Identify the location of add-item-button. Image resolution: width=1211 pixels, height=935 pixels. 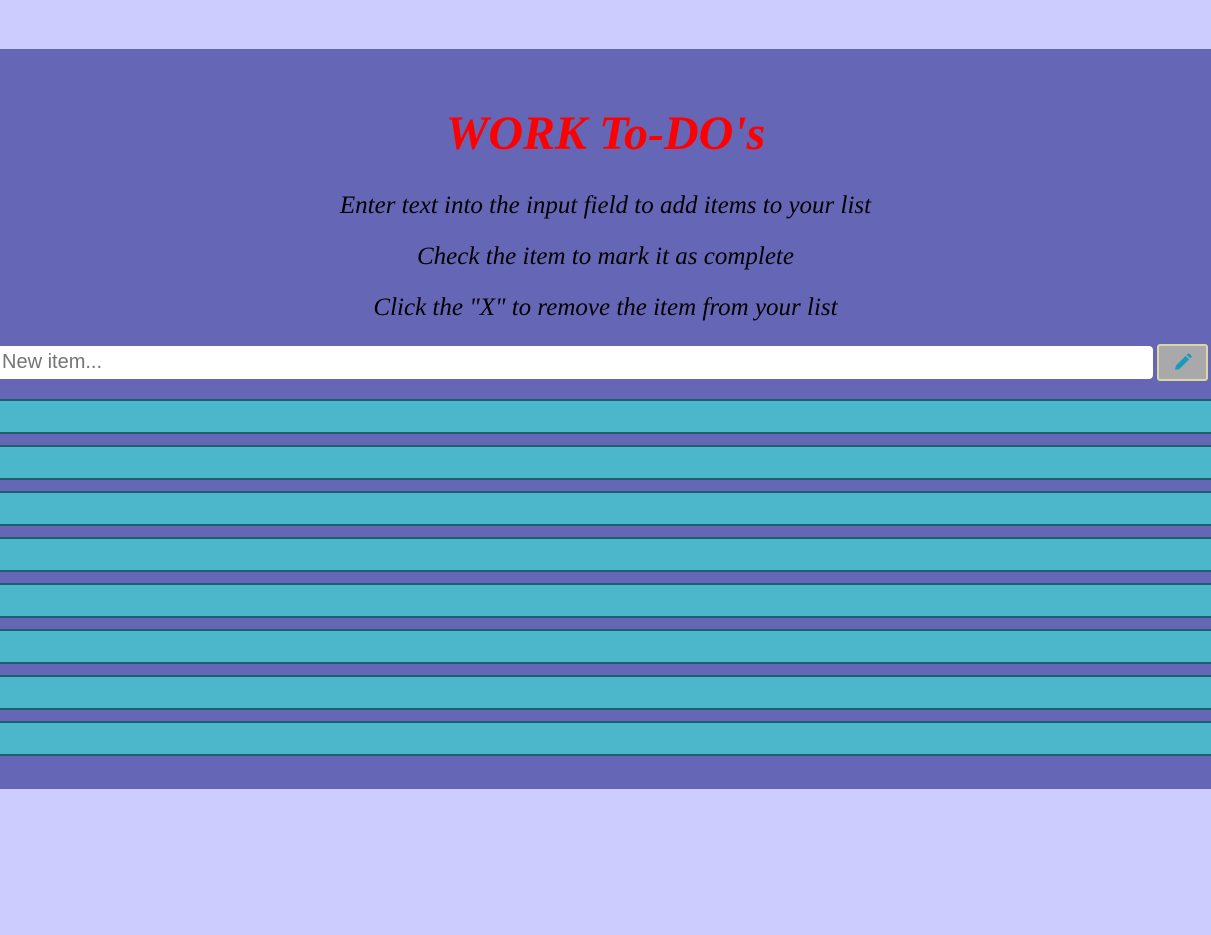
(1182, 362).